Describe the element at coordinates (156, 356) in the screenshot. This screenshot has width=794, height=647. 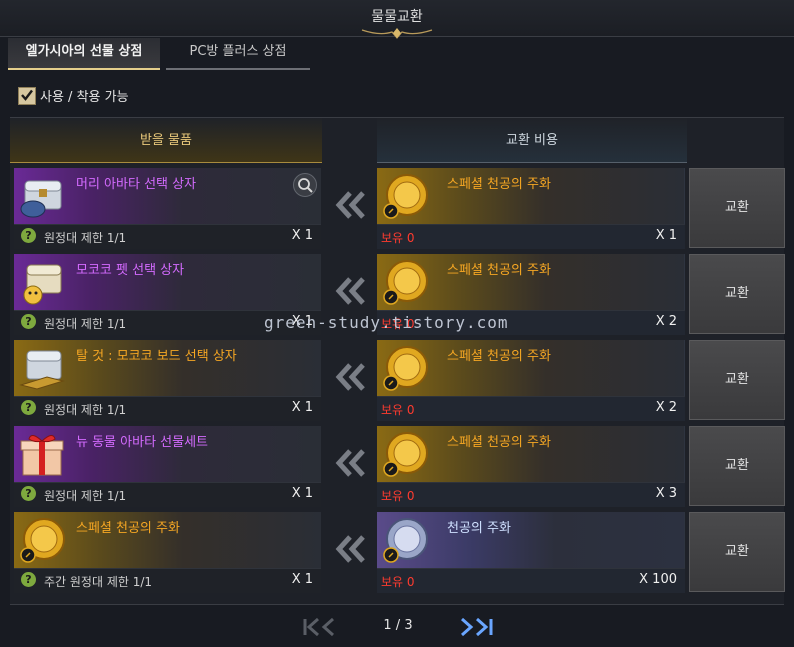
I see `item-name: 탈 것 : 모코코 보드 선택 상자` at that location.